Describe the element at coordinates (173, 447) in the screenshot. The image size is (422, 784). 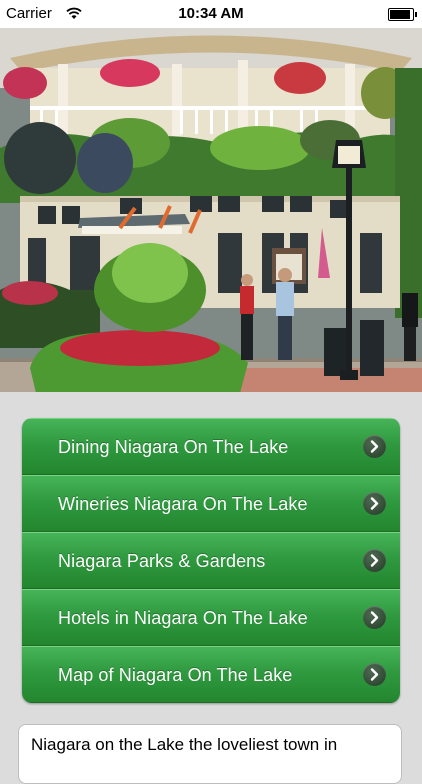
I see `menu-item-label: Dining Niagara On The Lake` at that location.